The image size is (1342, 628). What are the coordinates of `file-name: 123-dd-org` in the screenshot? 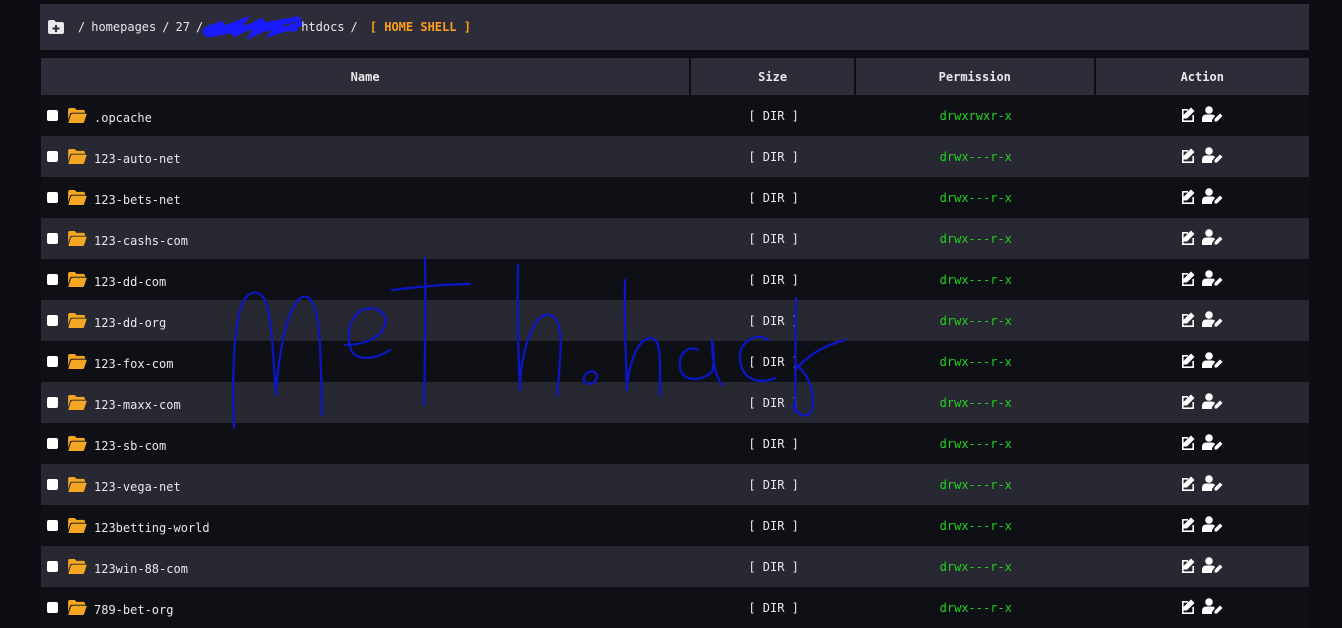 It's located at (130, 321).